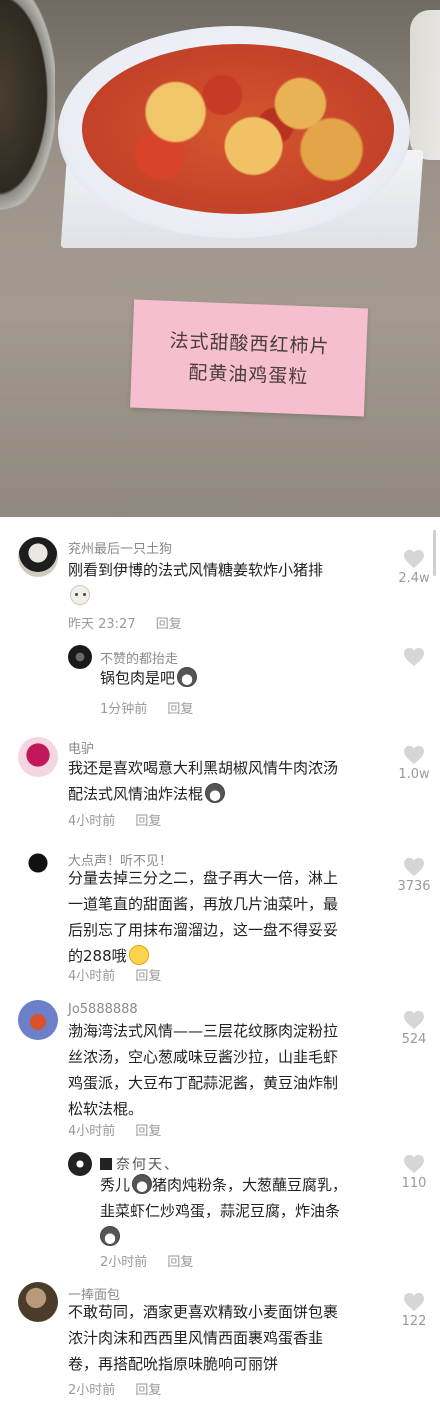 Image resolution: width=440 pixels, height=1403 pixels. Describe the element at coordinates (138, 955) in the screenshot. I see `smile-emoji-icon` at that location.